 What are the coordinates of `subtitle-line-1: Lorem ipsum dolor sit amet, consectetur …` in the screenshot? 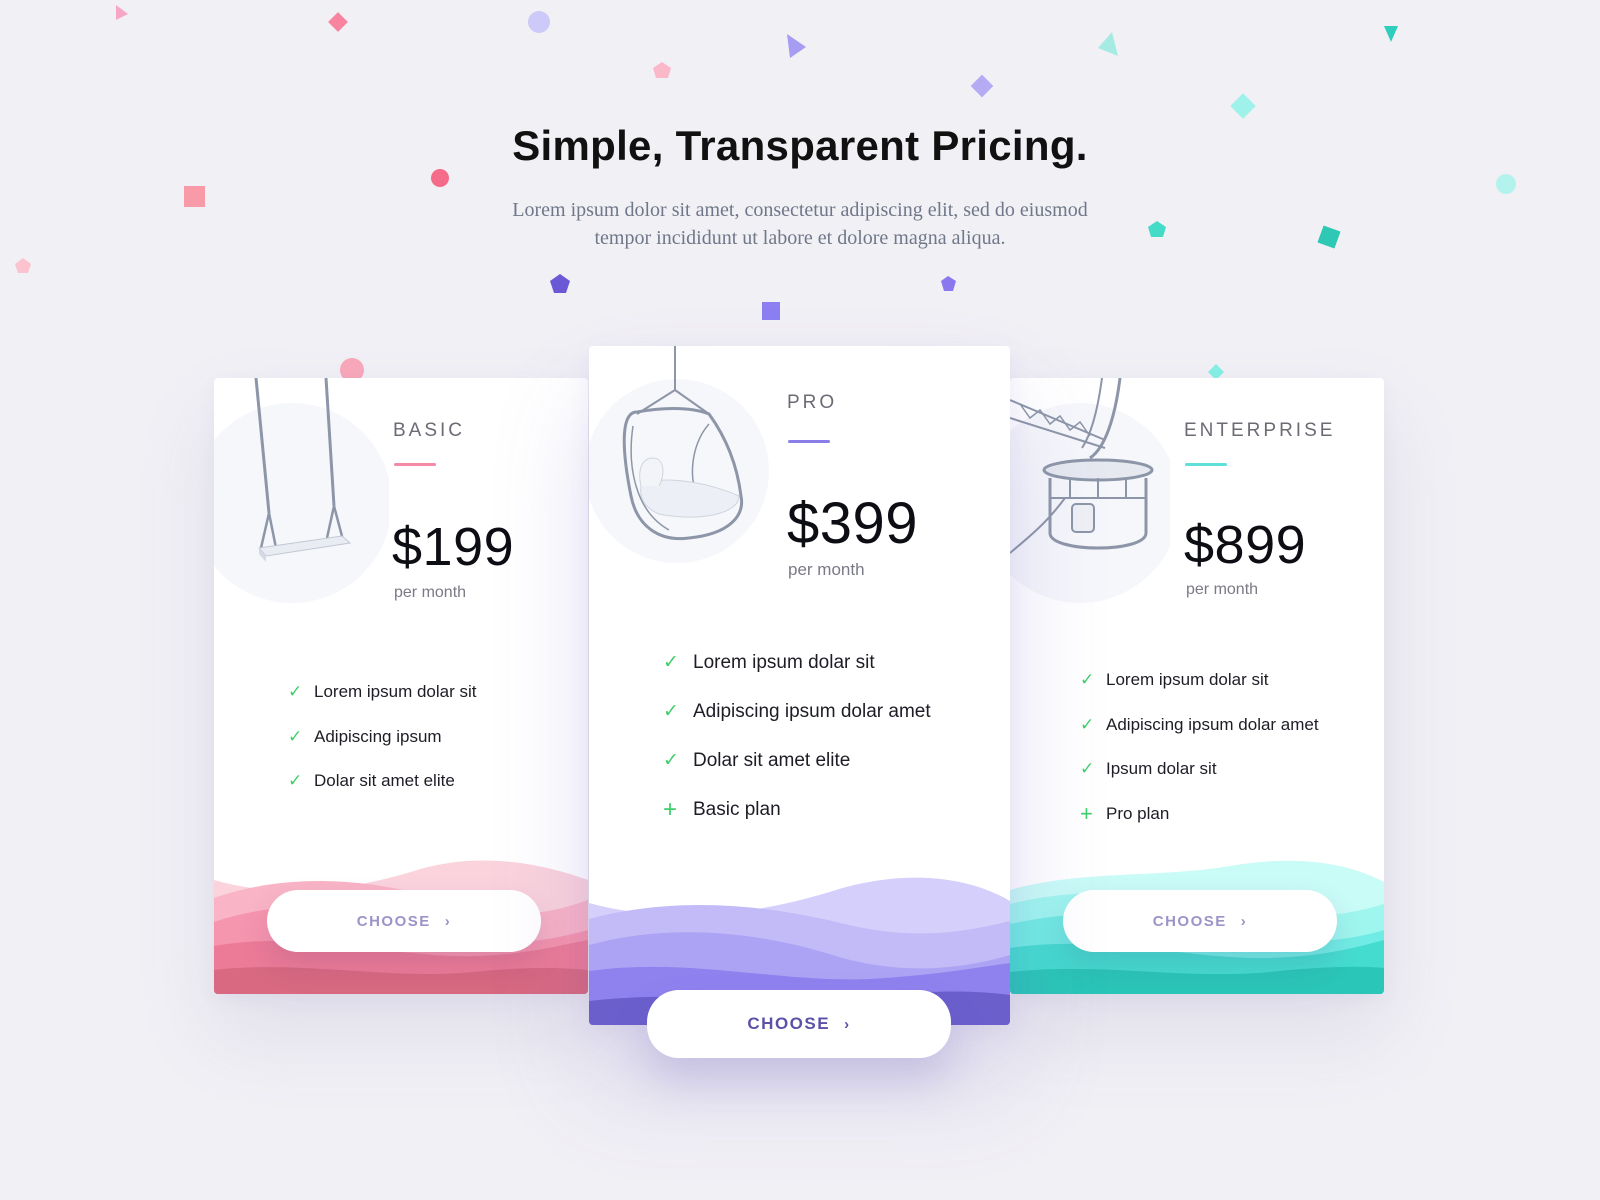 It's located at (800, 210).